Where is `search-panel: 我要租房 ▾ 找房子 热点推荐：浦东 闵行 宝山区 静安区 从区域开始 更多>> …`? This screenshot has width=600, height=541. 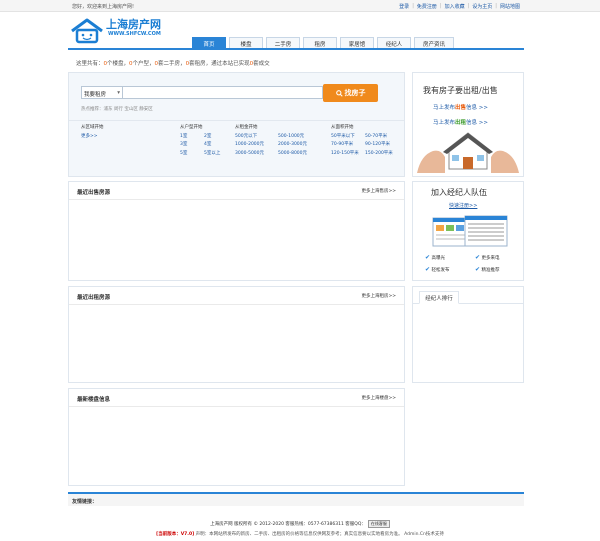 search-panel: 我要租房 ▾ 找房子 热点推荐：浦东 闵行 宝山区 静安区 从区域开始 更多>> … is located at coordinates (236, 124).